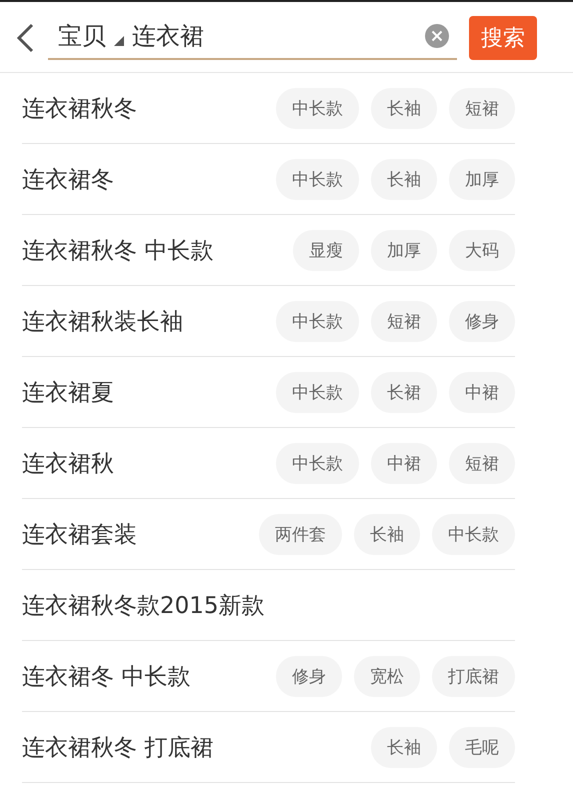 Image resolution: width=573 pixels, height=794 pixels. Describe the element at coordinates (118, 747) in the screenshot. I see `suggestion-item: 连衣裙秋冬 打底裙` at that location.